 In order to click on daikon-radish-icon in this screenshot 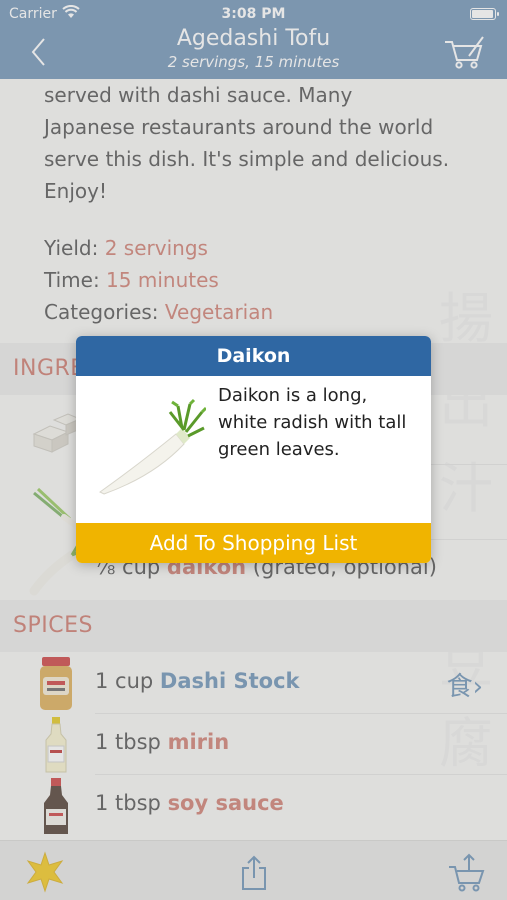, I will do `click(152, 446)`.